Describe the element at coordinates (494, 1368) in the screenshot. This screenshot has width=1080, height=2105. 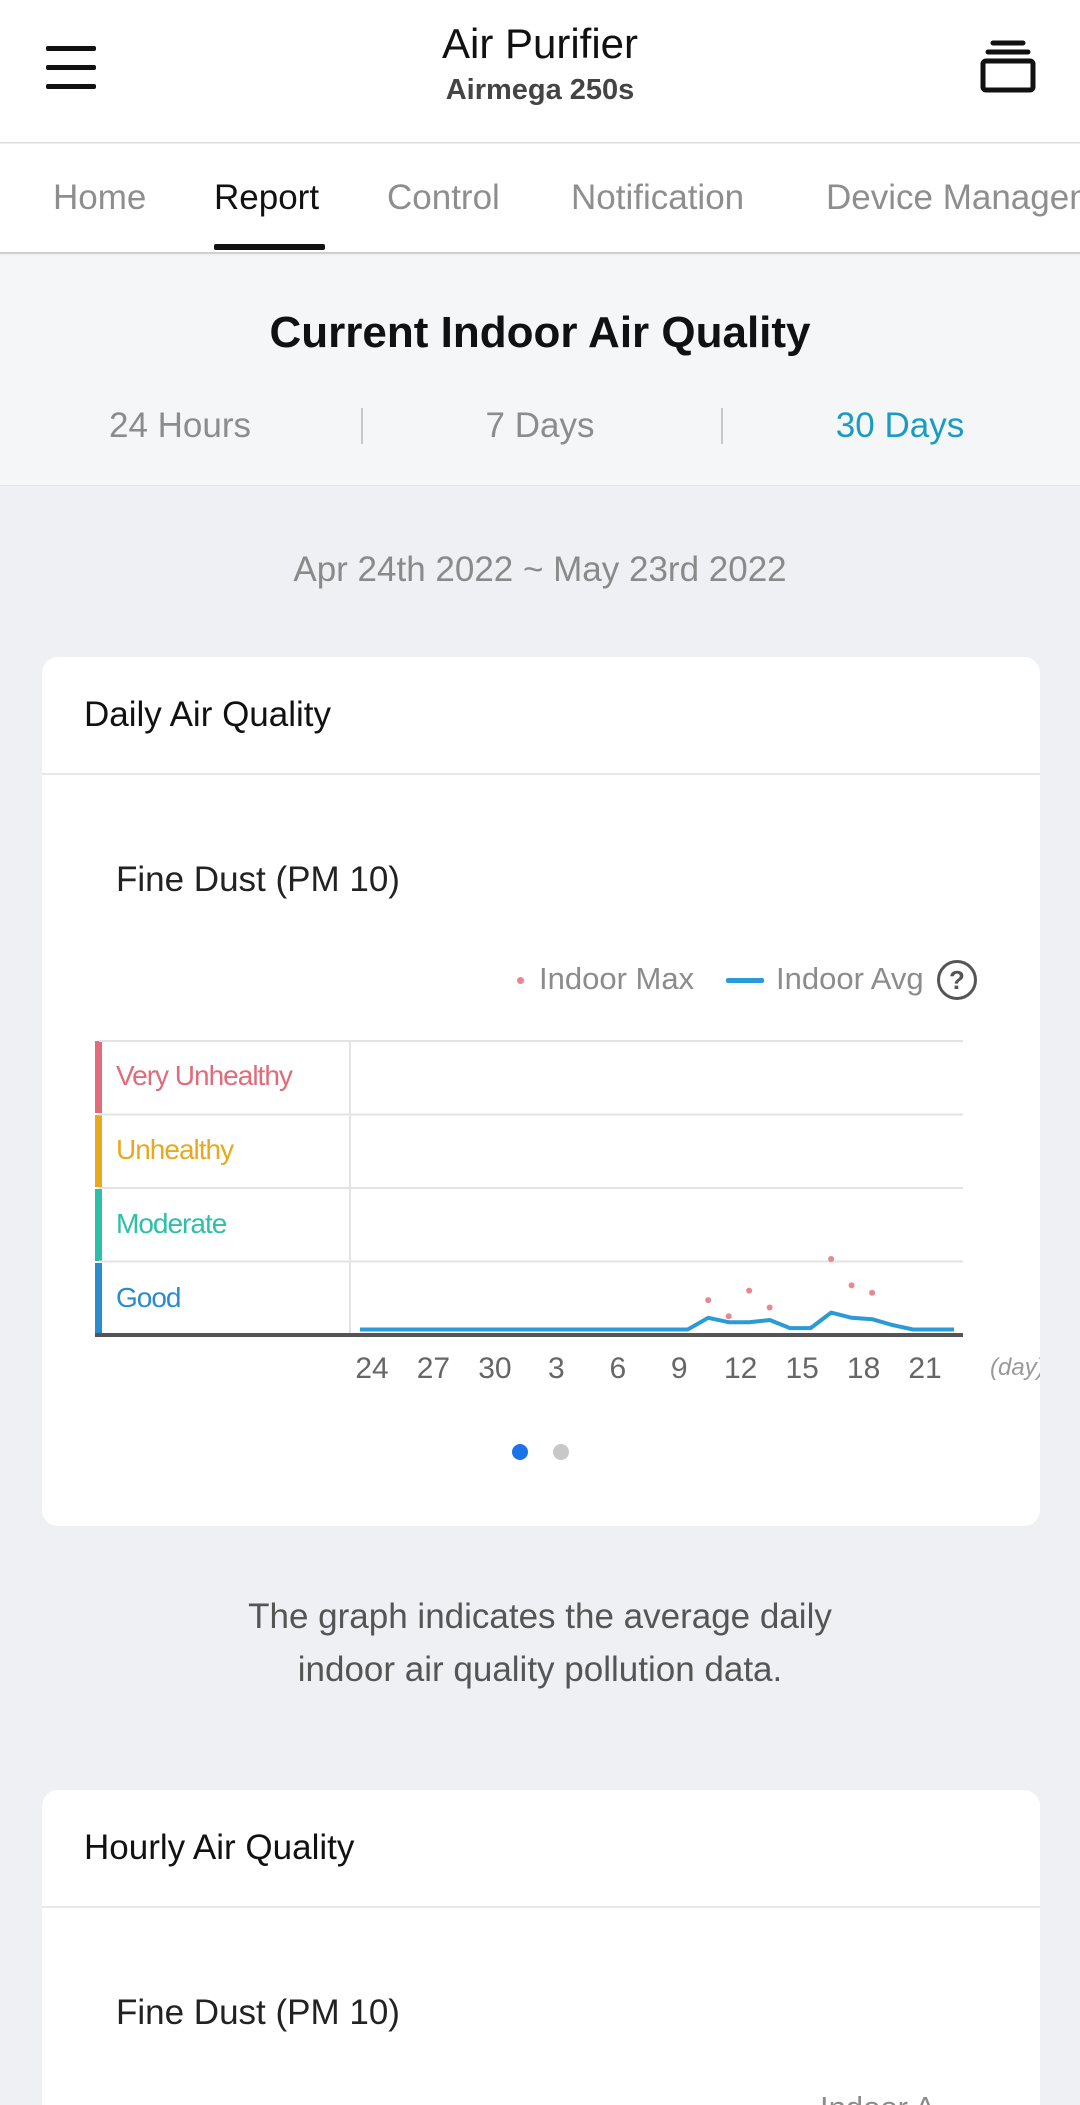
I see `x-tick-label: 30` at that location.